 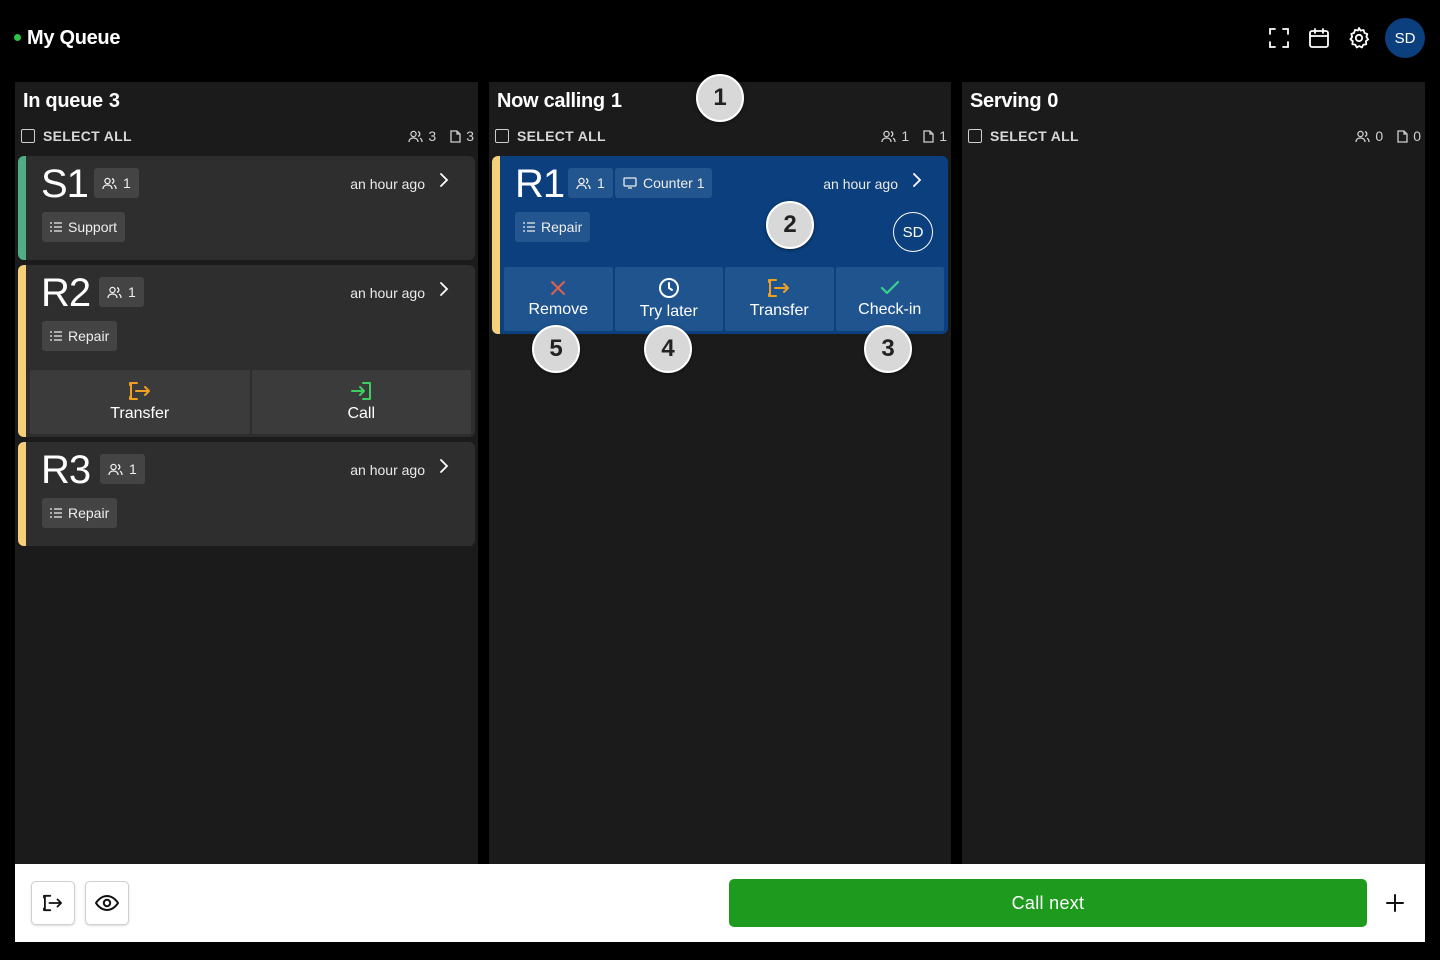 What do you see at coordinates (1409, 136) in the screenshot?
I see `ticket-count: 0` at bounding box center [1409, 136].